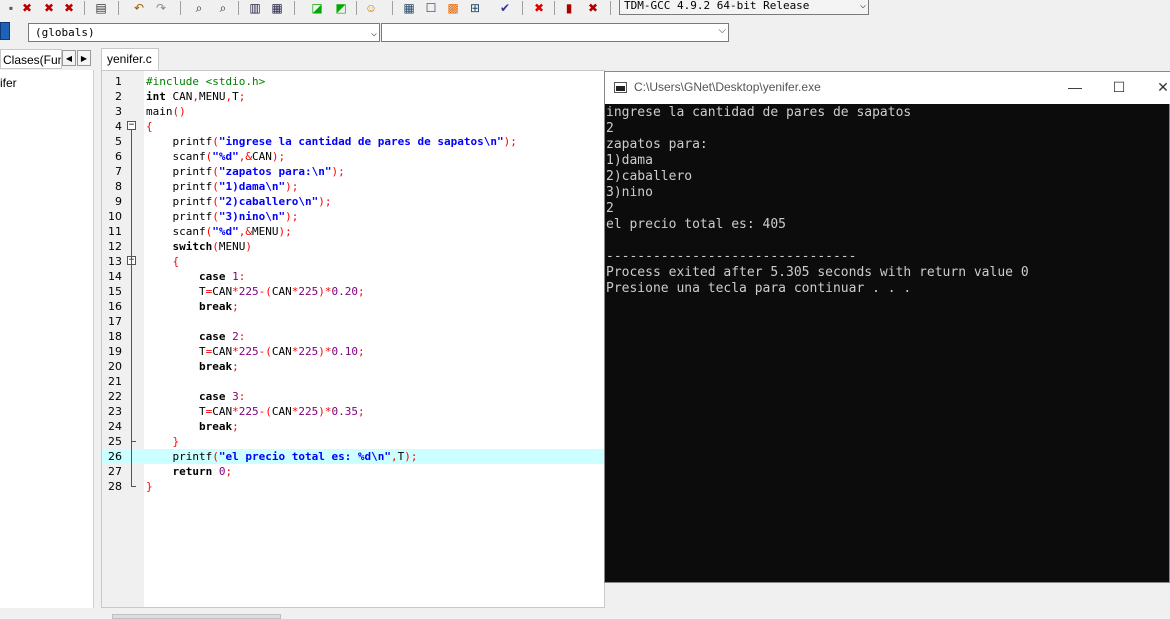 This screenshot has width=1170, height=619. I want to click on tab-classes: Clases(Fun, so click(31, 59).